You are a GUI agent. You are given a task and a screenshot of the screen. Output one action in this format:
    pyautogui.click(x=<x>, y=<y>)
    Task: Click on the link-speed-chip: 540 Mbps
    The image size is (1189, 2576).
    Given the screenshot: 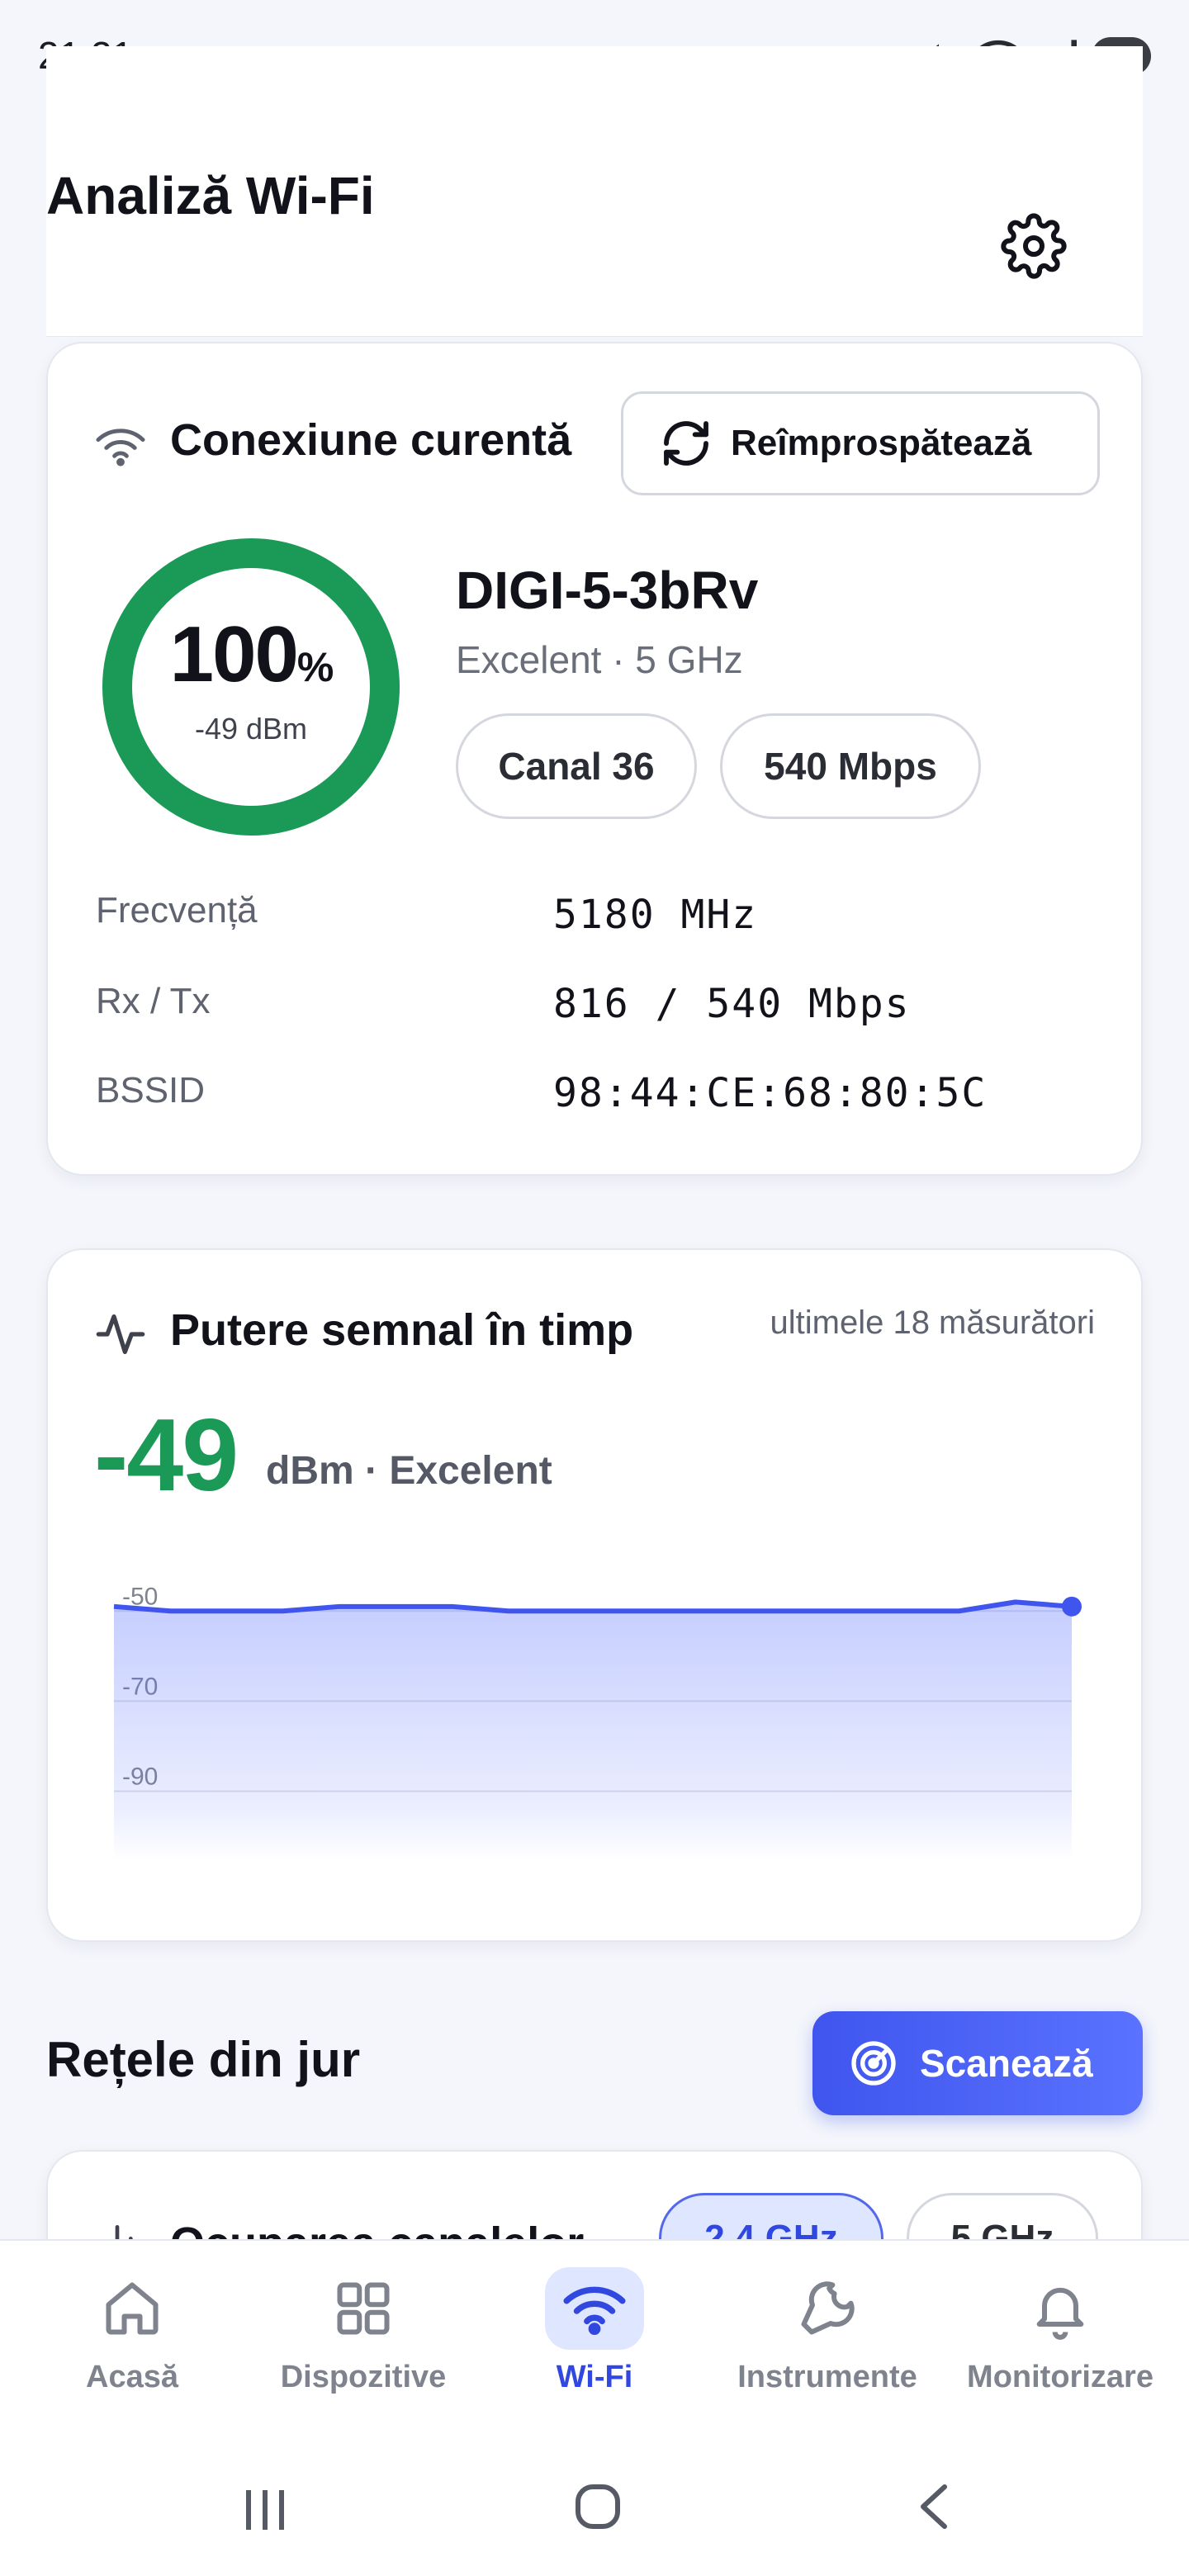 What is the action you would take?
    pyautogui.click(x=850, y=766)
    